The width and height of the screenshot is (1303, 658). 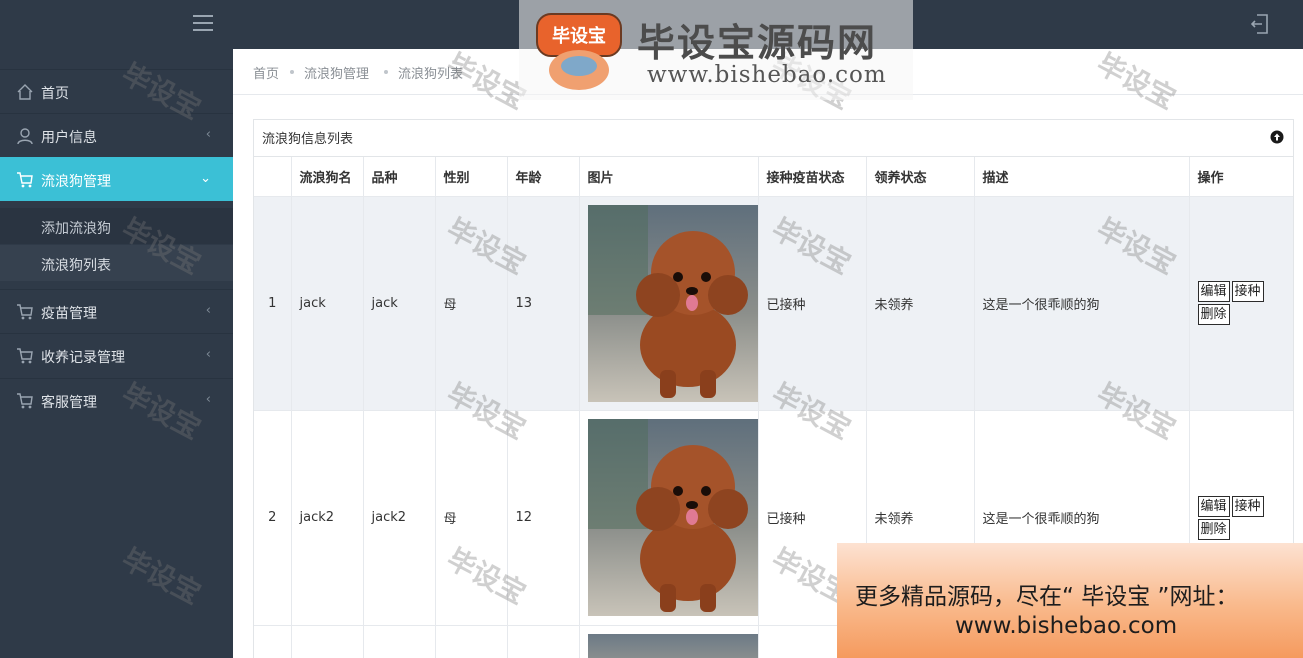 What do you see at coordinates (1082, 303) in the screenshot?
I see `dog-description: 这是一个很乖顺的狗` at bounding box center [1082, 303].